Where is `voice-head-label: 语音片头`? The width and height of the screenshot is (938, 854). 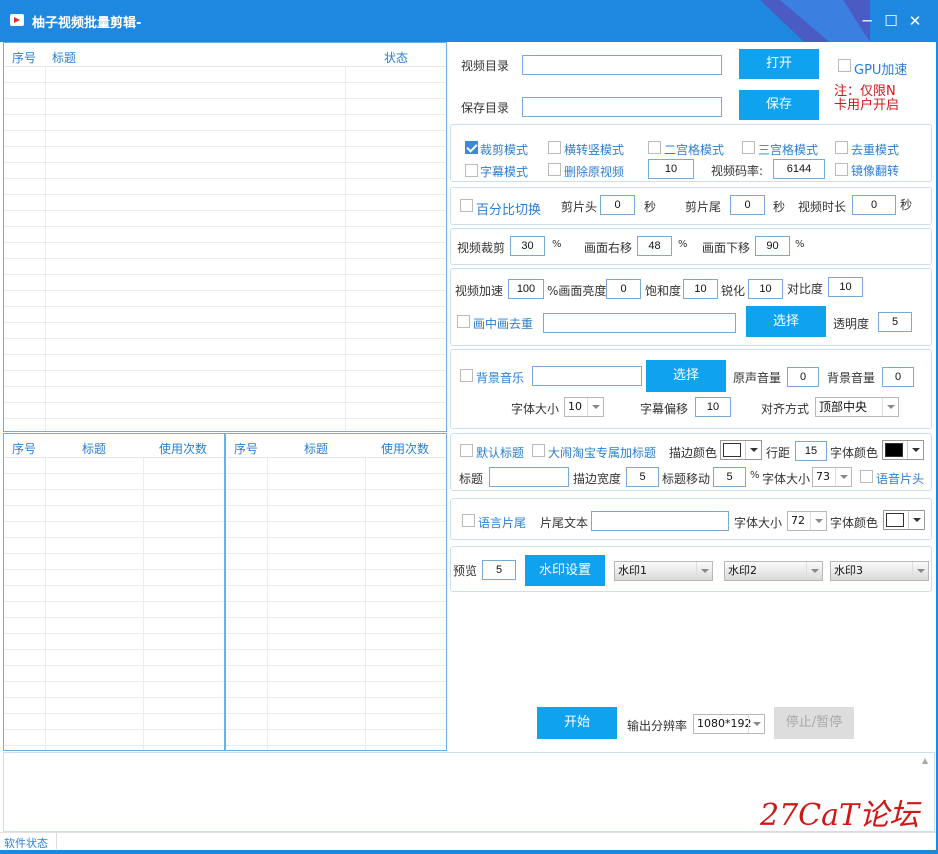 voice-head-label: 语音片头 is located at coordinates (900, 479).